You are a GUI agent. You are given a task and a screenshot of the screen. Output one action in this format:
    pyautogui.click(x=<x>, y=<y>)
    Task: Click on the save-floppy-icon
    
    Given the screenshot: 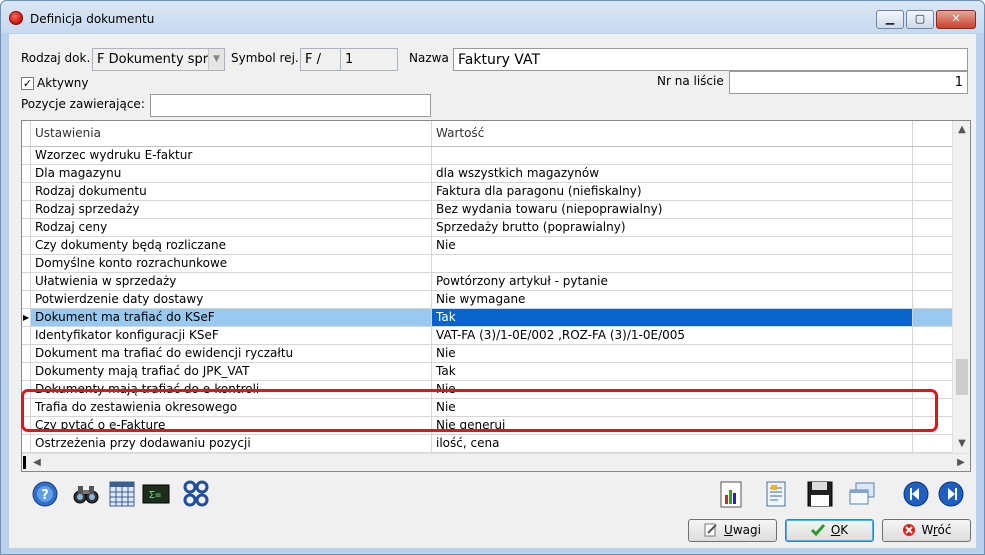 What is the action you would take?
    pyautogui.click(x=820, y=494)
    